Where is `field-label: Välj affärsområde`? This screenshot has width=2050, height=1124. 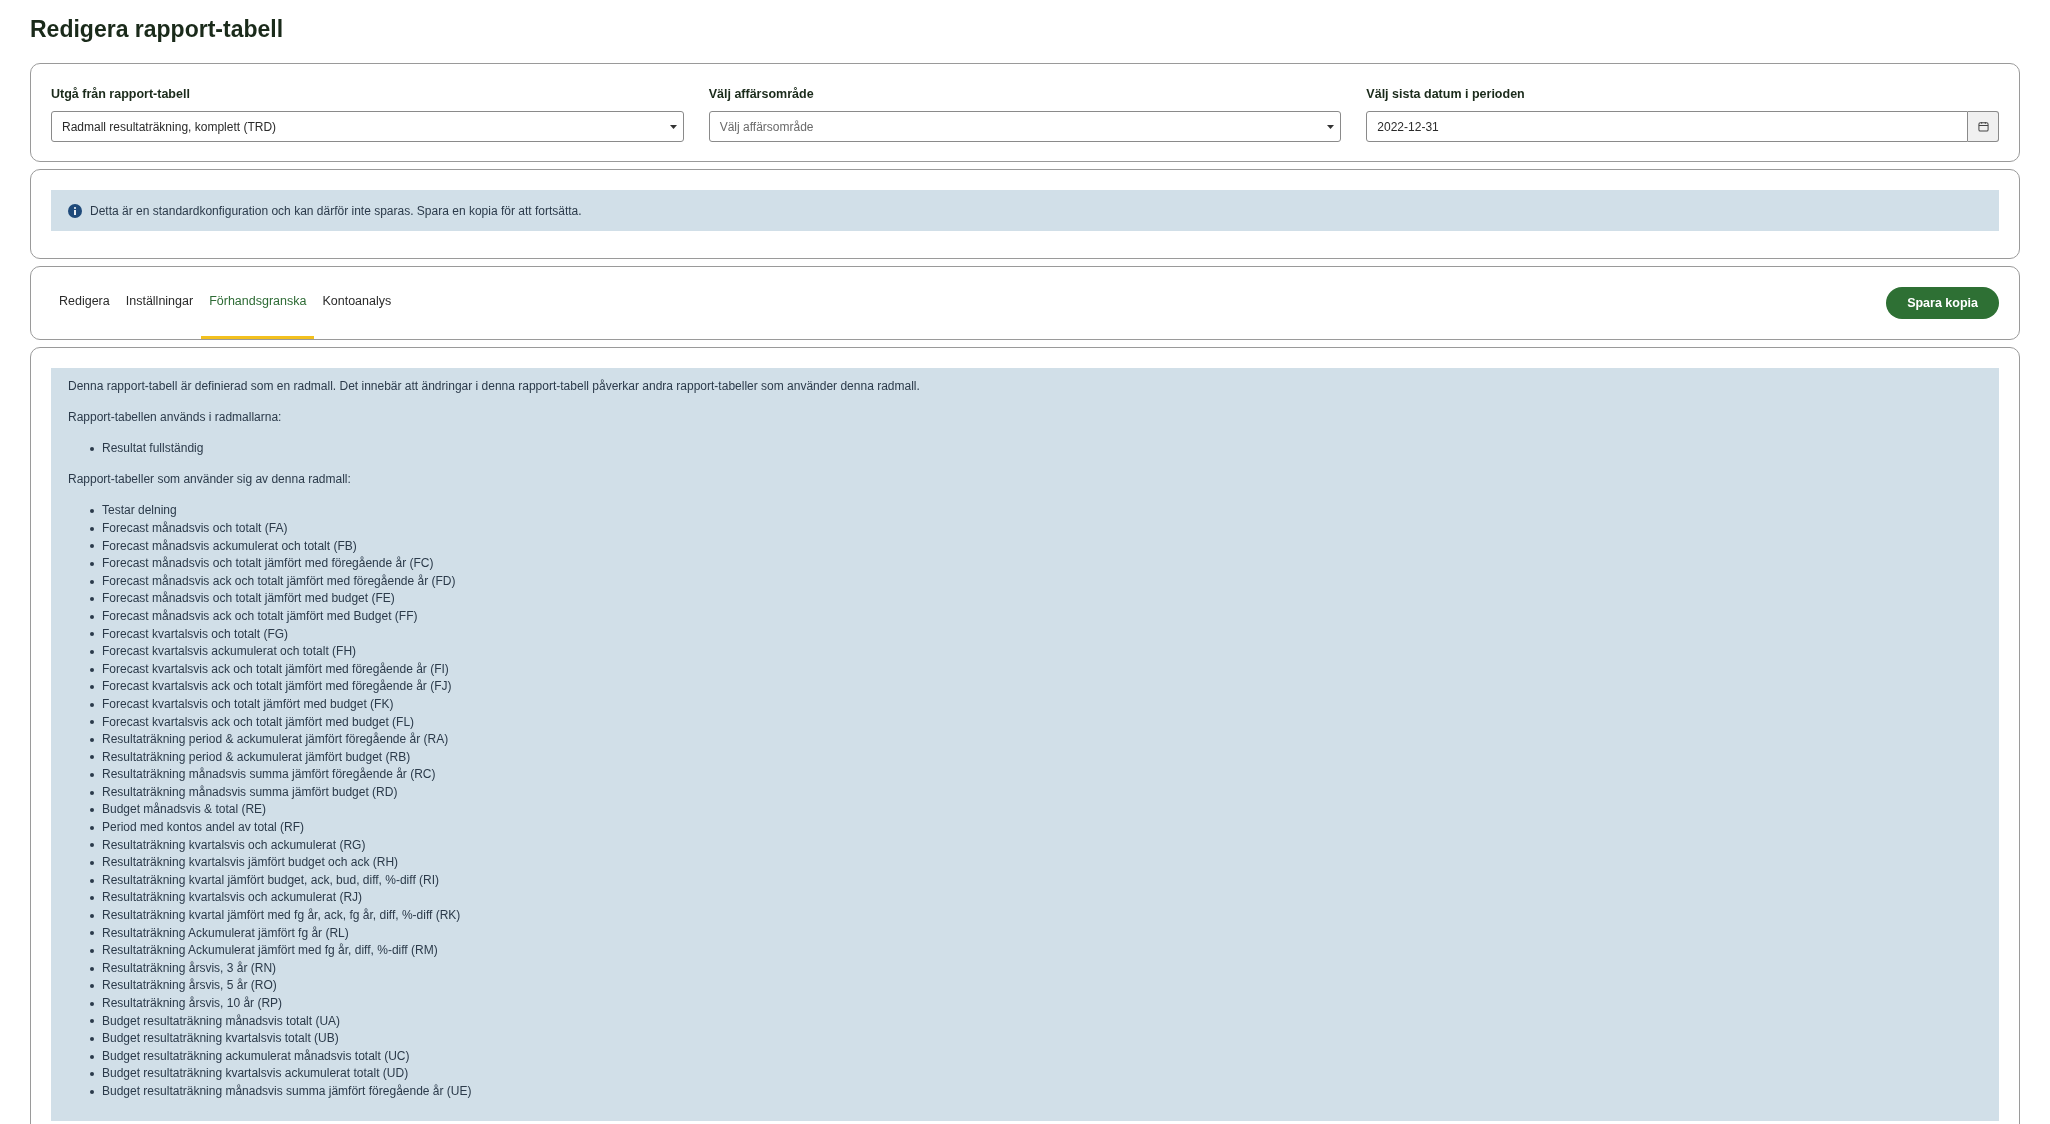
field-label: Välj affärsområde is located at coordinates (761, 94).